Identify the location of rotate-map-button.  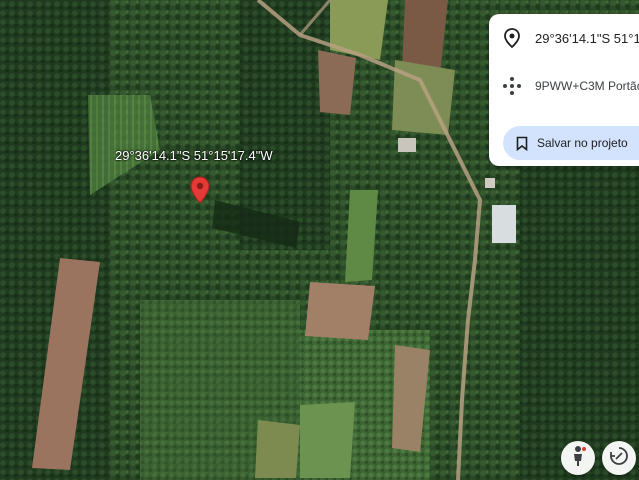
(619, 458).